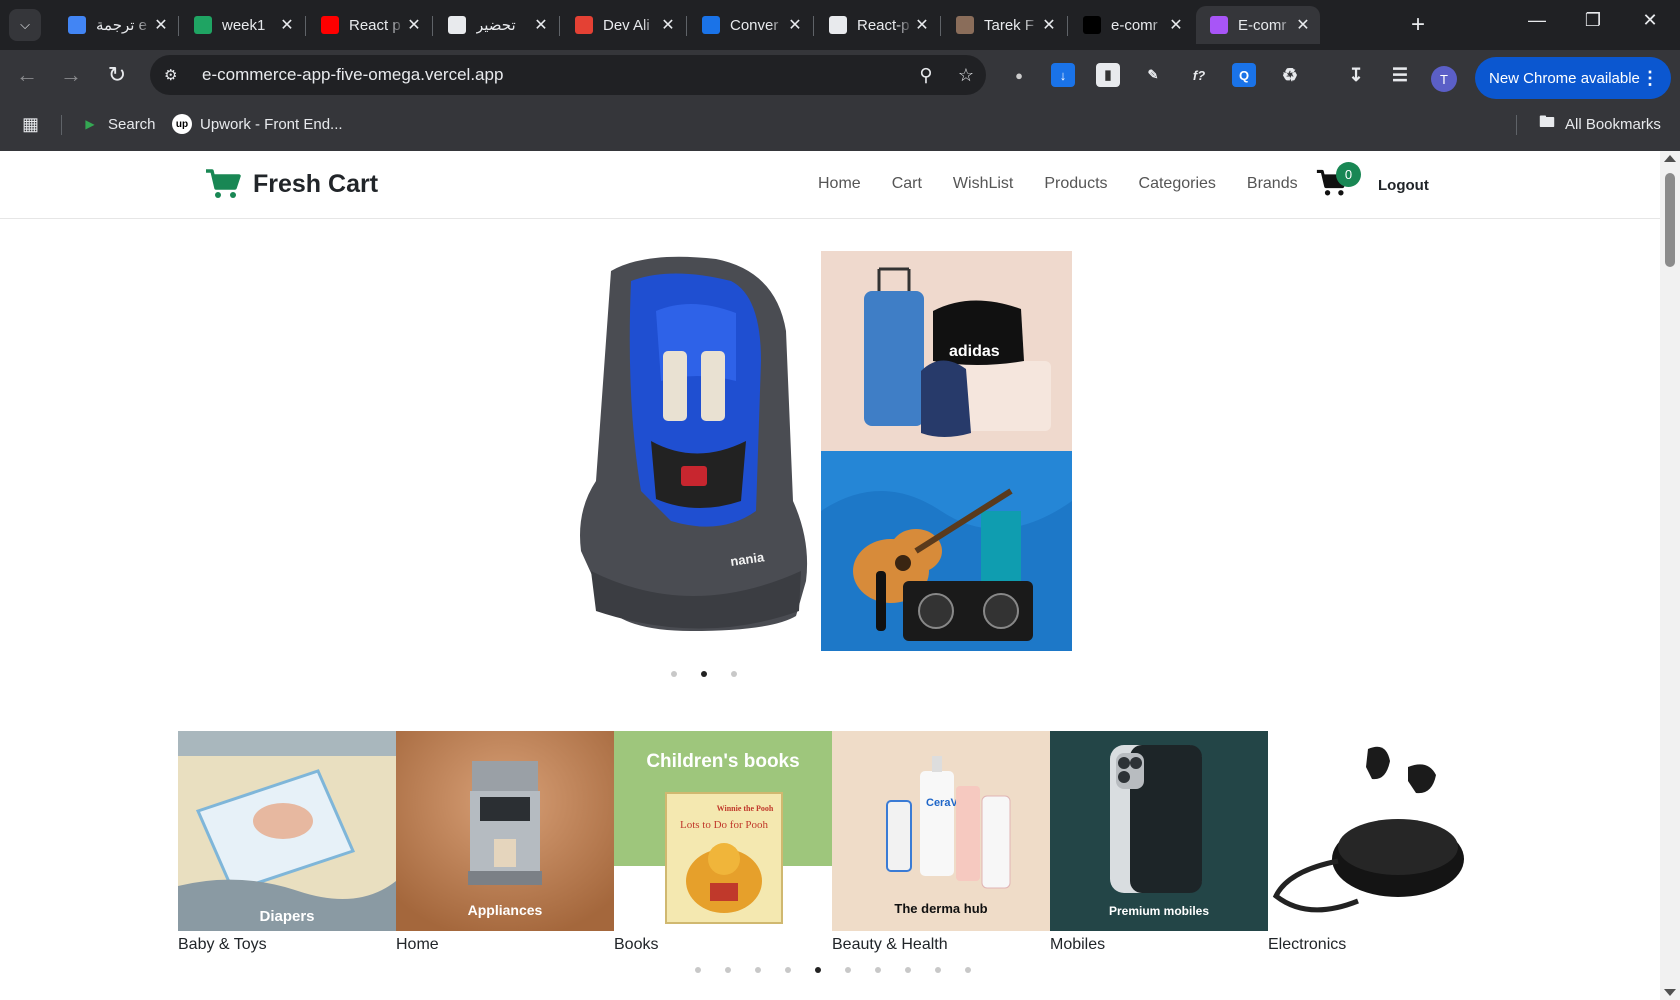 This screenshot has width=1680, height=1000. I want to click on downloads-icon: ↧, so click(1356, 75).